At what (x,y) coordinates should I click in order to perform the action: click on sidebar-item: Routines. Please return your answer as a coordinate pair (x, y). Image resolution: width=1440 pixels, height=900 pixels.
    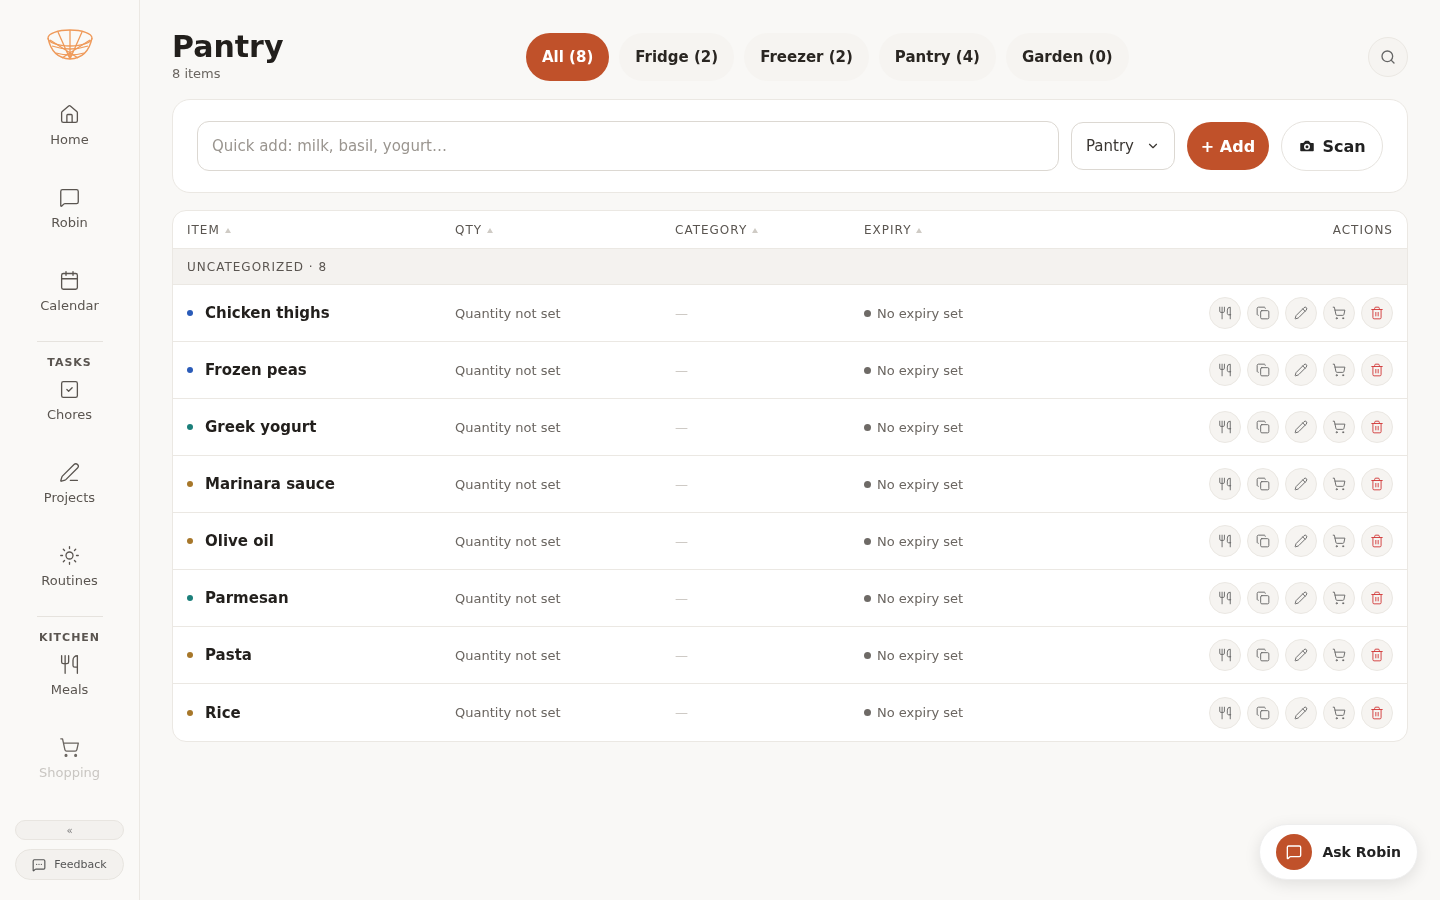
    Looking at the image, I should click on (69, 570).